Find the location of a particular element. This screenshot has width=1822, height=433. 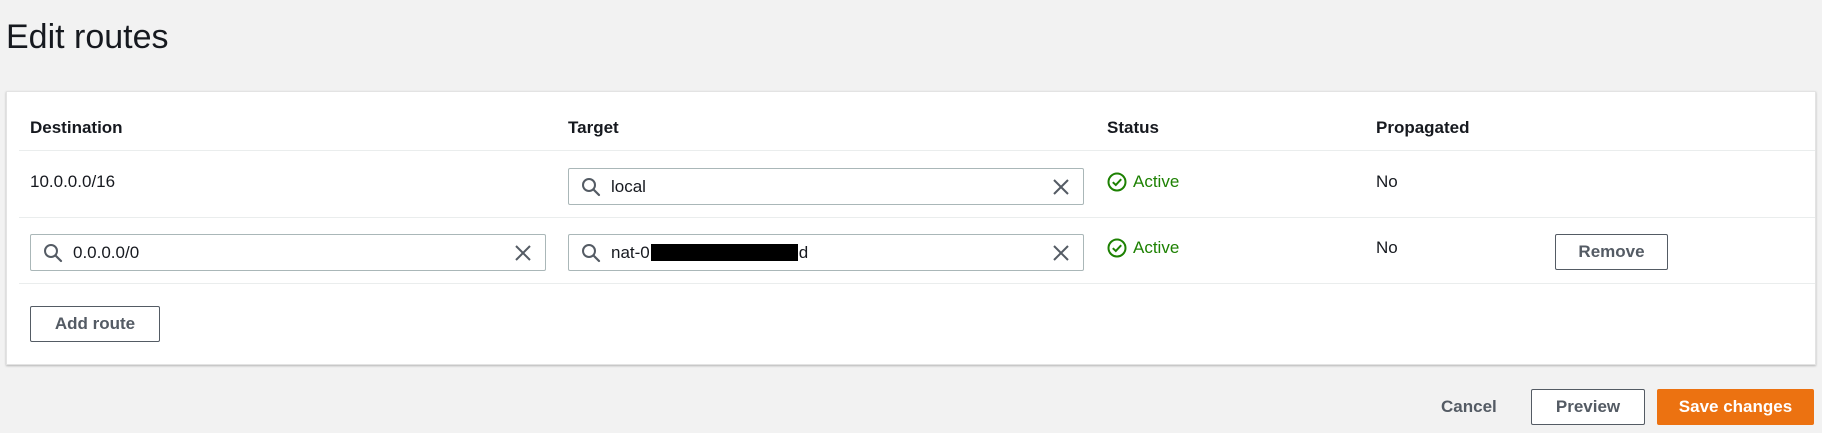

cancel-button: Cancel is located at coordinates (1469, 407).